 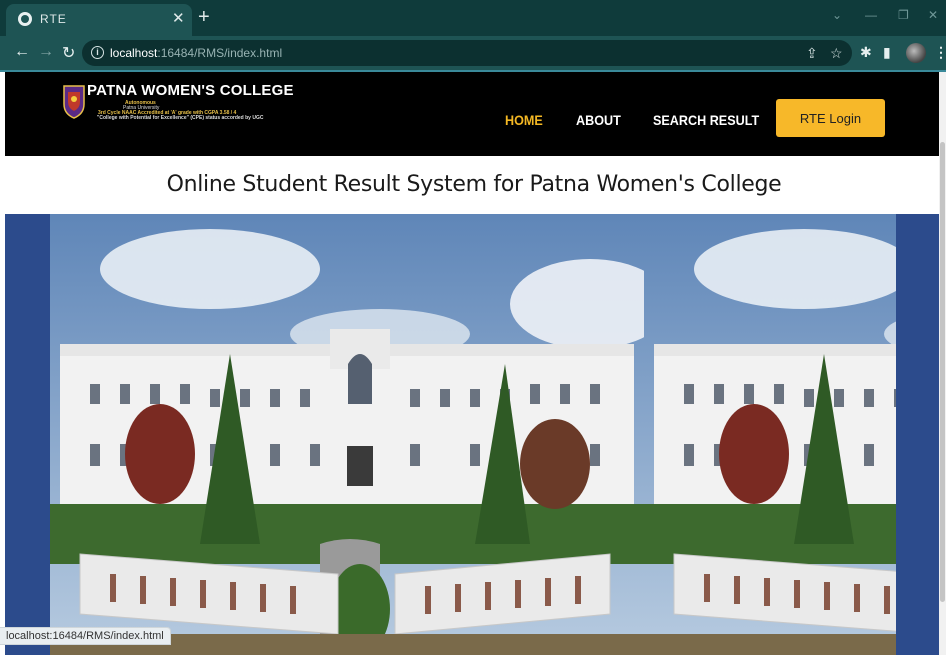 I want to click on tab-rte: RTE ✕, so click(x=99, y=20).